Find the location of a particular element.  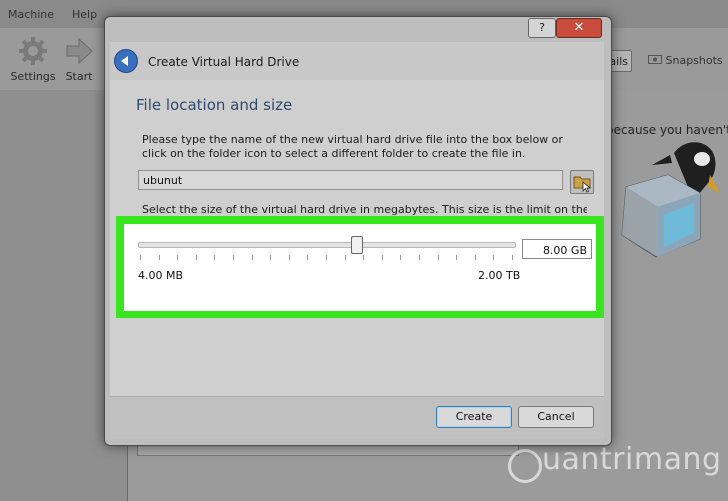

help-button: ? is located at coordinates (542, 28).